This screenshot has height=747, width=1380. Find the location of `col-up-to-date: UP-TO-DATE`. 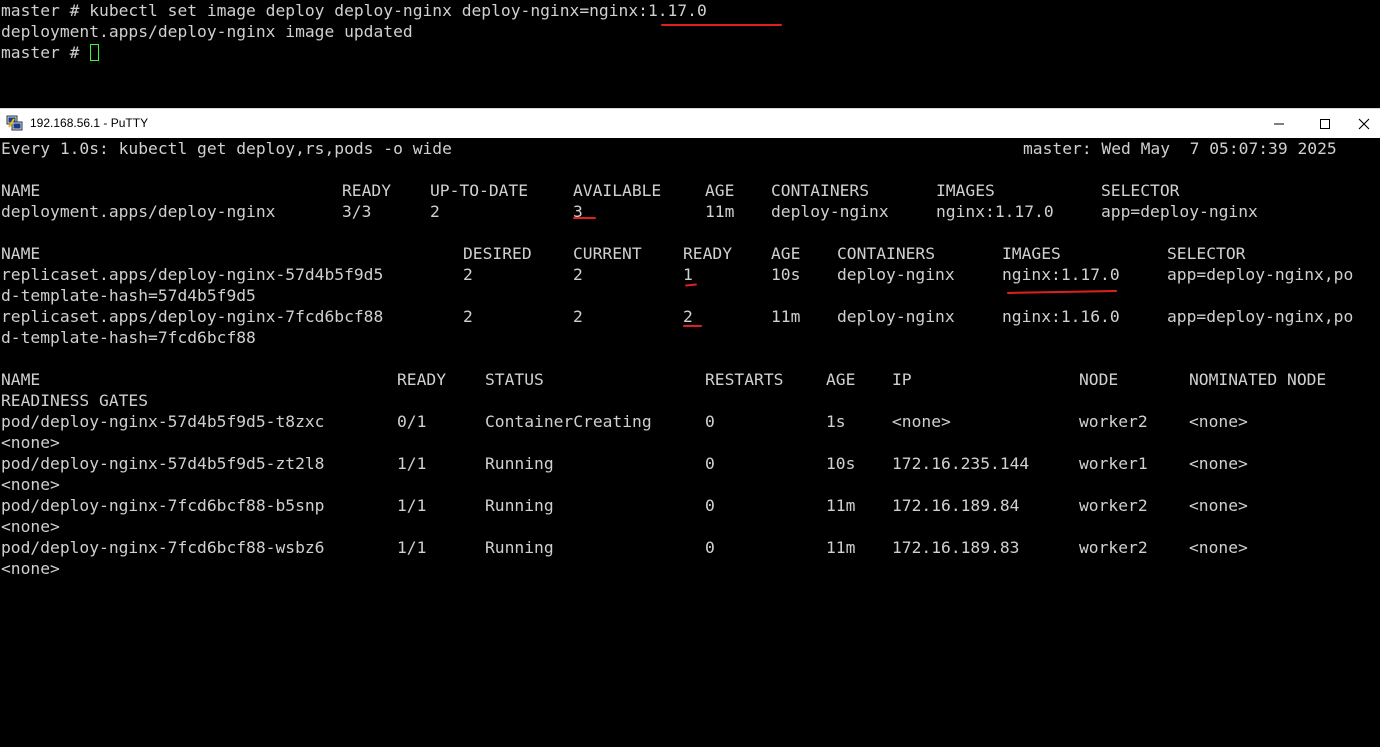

col-up-to-date: UP-TO-DATE is located at coordinates (479, 190).